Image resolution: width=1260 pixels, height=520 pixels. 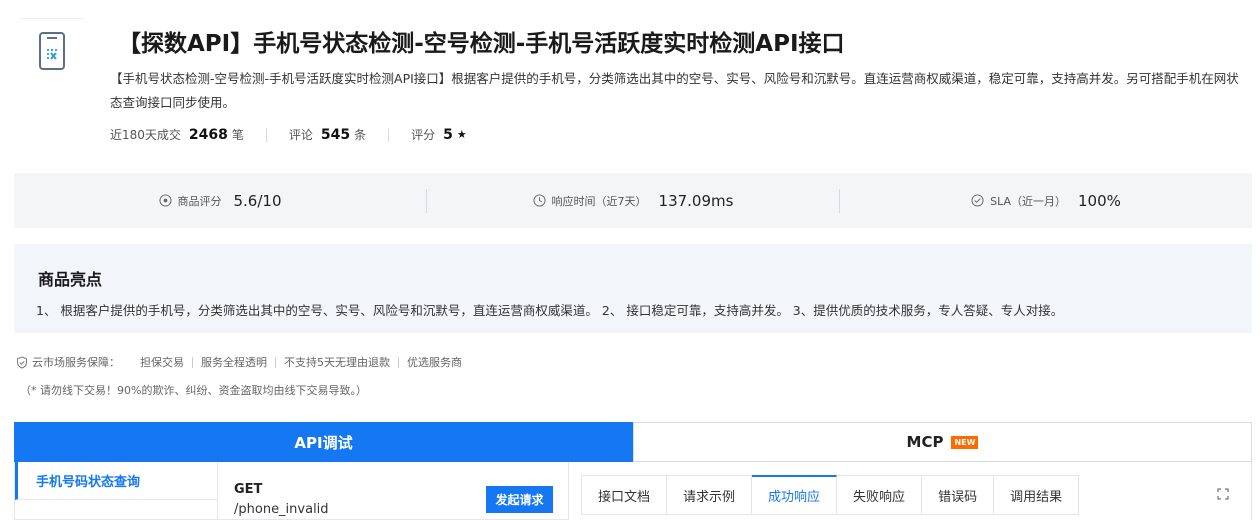 What do you see at coordinates (1036, 495) in the screenshot?
I see `tab-call-result: 调用结果` at bounding box center [1036, 495].